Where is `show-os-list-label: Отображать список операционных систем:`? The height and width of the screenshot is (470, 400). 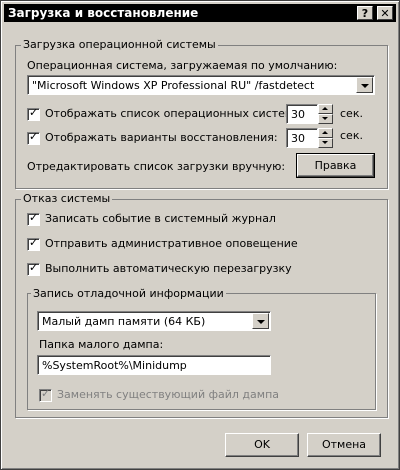 show-os-list-label: Отображать список операционных систем: is located at coordinates (171, 113).